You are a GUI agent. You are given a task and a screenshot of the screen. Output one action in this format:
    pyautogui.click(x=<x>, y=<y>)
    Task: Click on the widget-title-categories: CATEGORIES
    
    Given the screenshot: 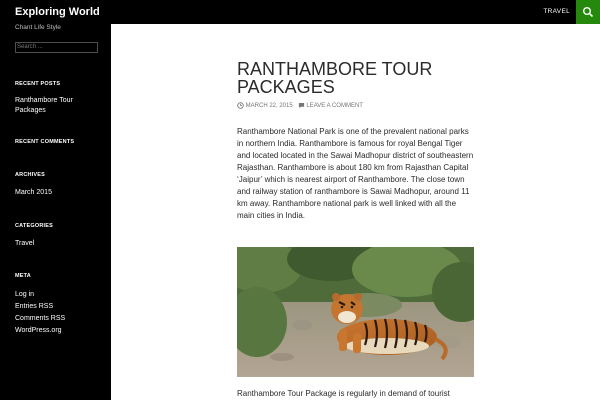 What is the action you would take?
    pyautogui.click(x=34, y=226)
    